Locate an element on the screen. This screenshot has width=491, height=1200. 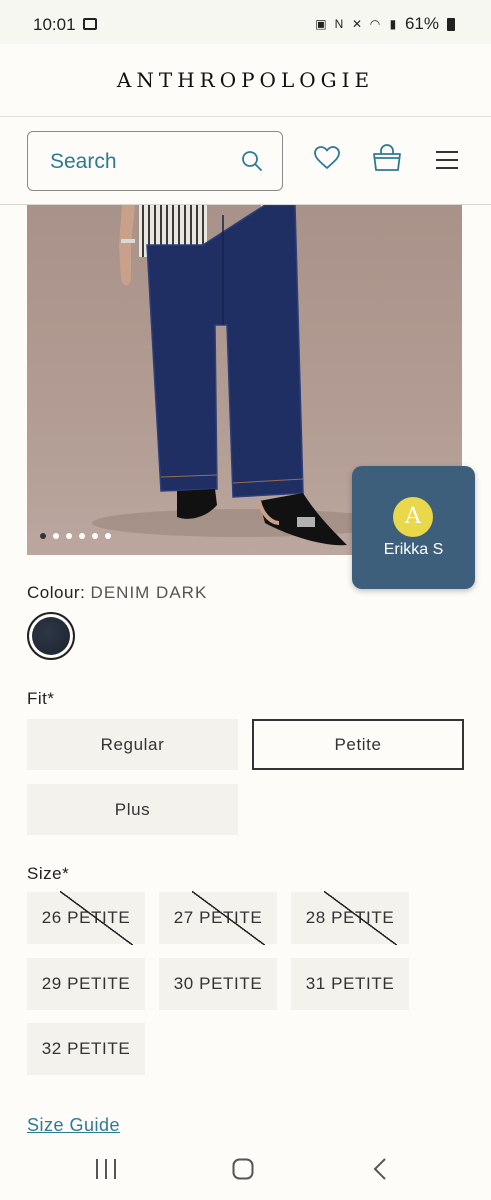
chat-agent-name: Erikka S is located at coordinates (413, 549).